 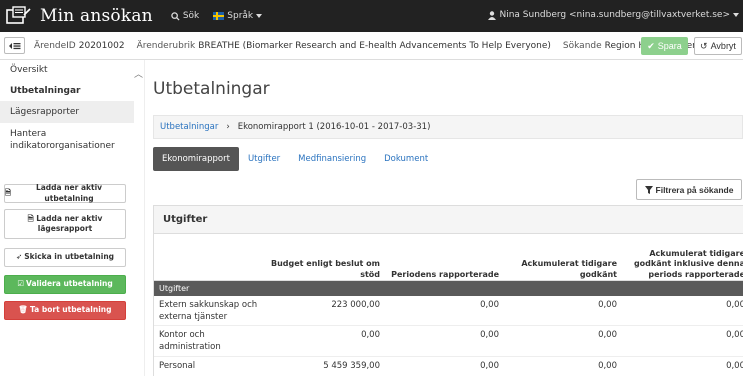 I want to click on sidebar-item-indikatororganisationer: Hantera indikatororganisationer, so click(x=67, y=140).